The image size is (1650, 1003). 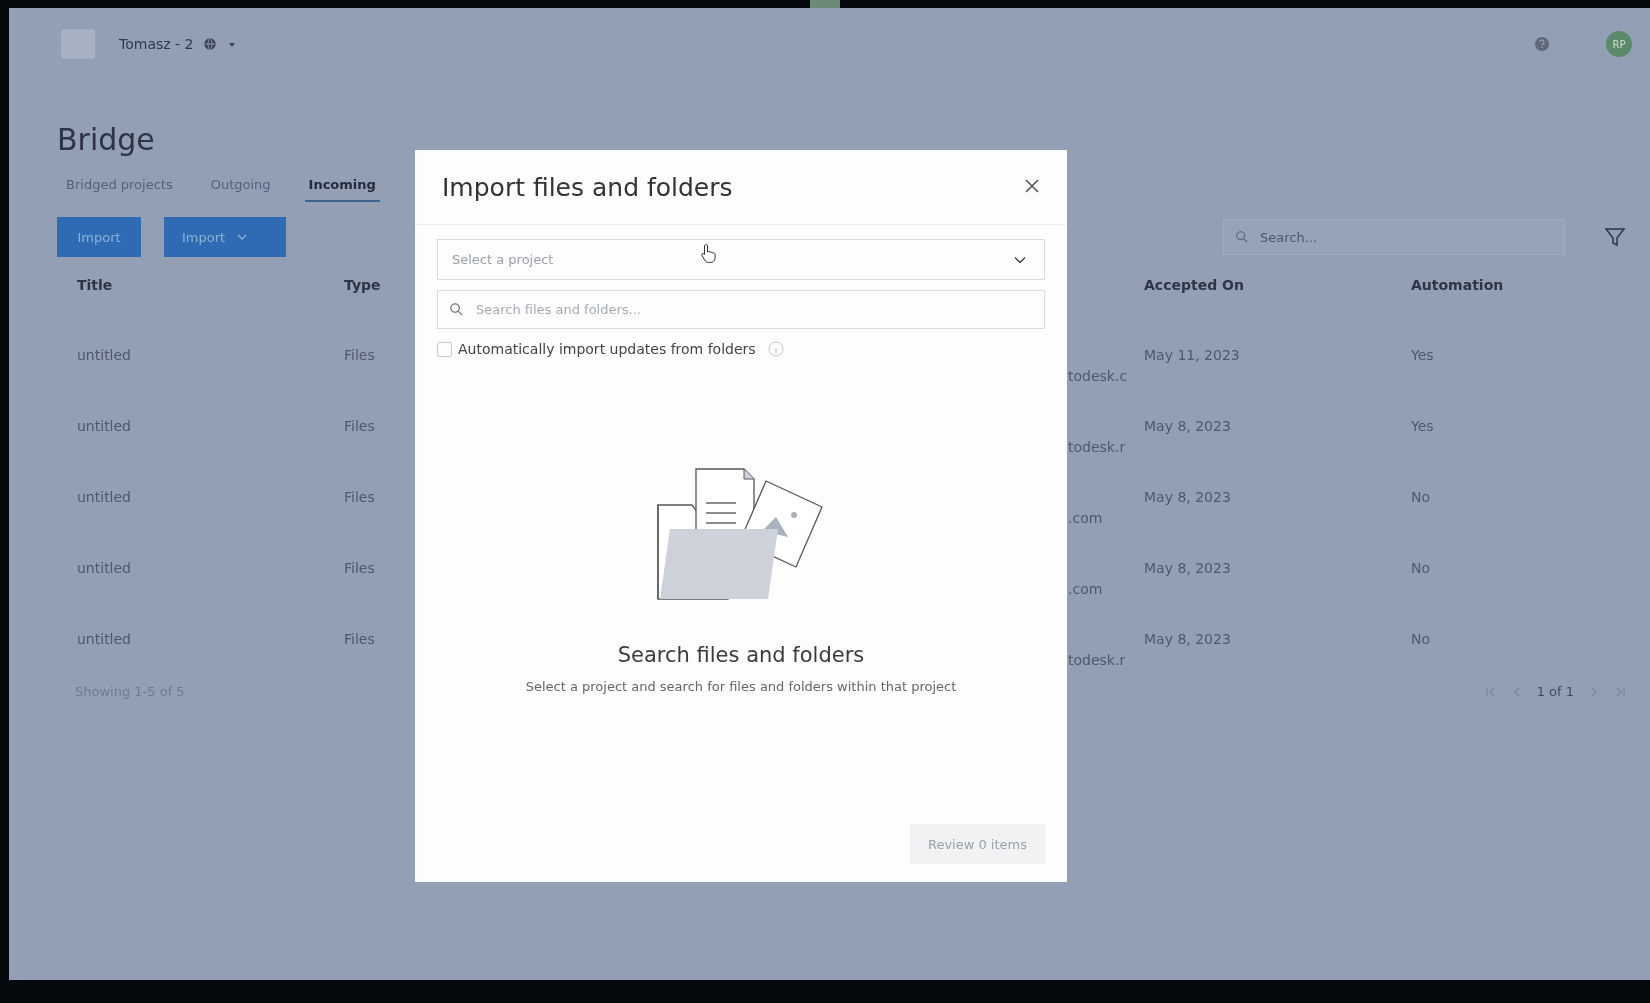 What do you see at coordinates (210, 44) in the screenshot?
I see `globe-icon` at bounding box center [210, 44].